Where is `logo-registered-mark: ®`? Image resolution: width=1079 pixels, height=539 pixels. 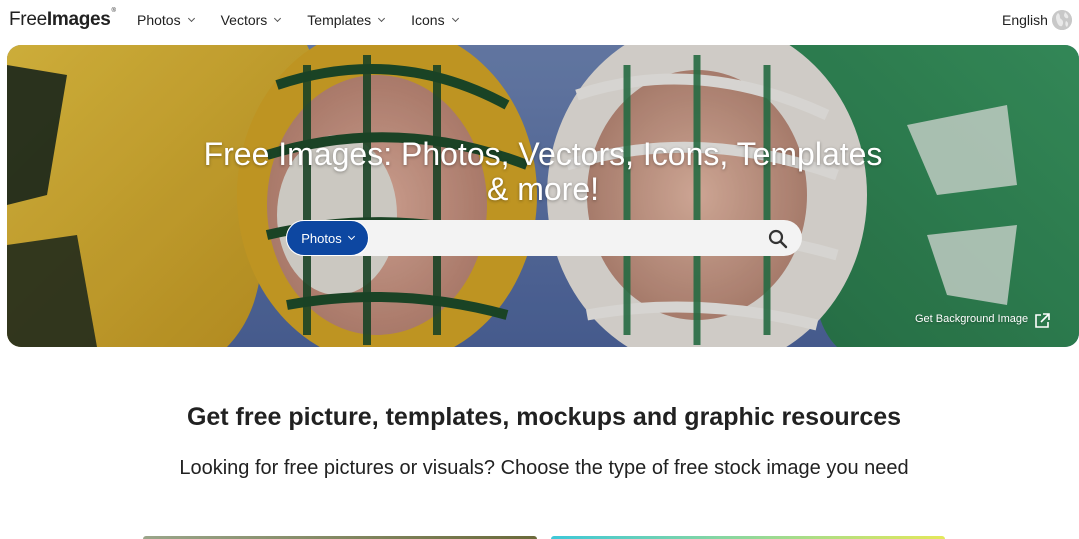
logo-registered-mark: ® is located at coordinates (113, 11).